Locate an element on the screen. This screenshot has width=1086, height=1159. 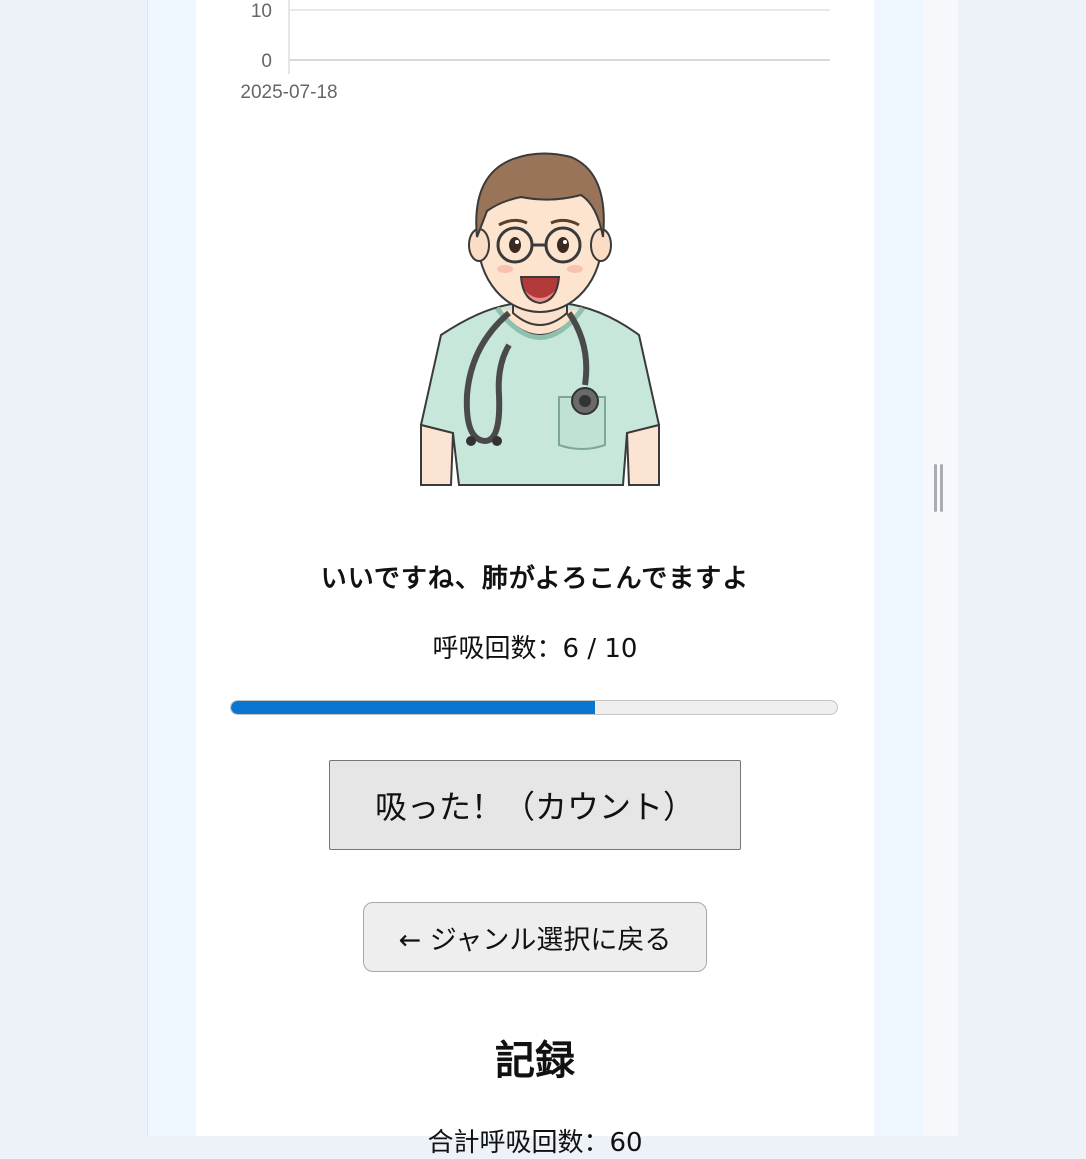
breath-history-chart: 10 0 2025-07-18 is located at coordinates (535, 55).